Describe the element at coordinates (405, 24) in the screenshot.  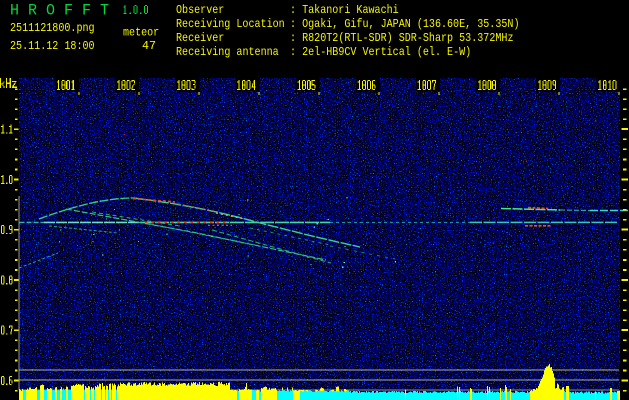
I see `svg-text:: Ogaki, Gifu, JAPAN (136.60E,: : Ogaki, Gifu, JAPAN (136.60E, 35.35N)` at that location.